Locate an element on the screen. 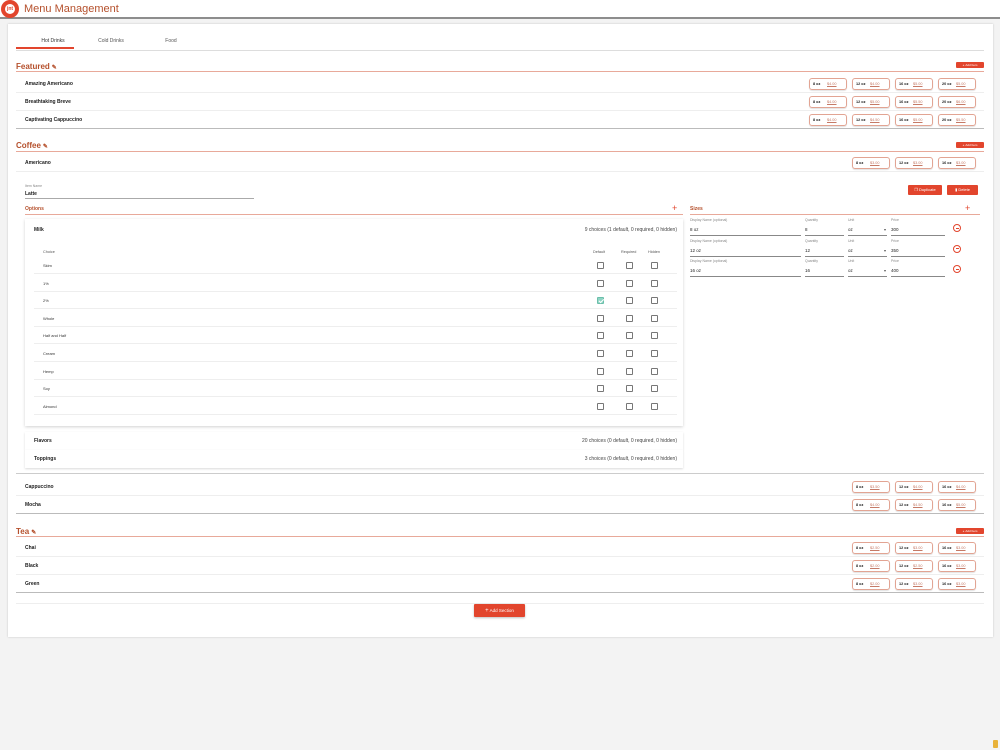 This screenshot has width=1000, height=750. help-badge is located at coordinates (995, 744).